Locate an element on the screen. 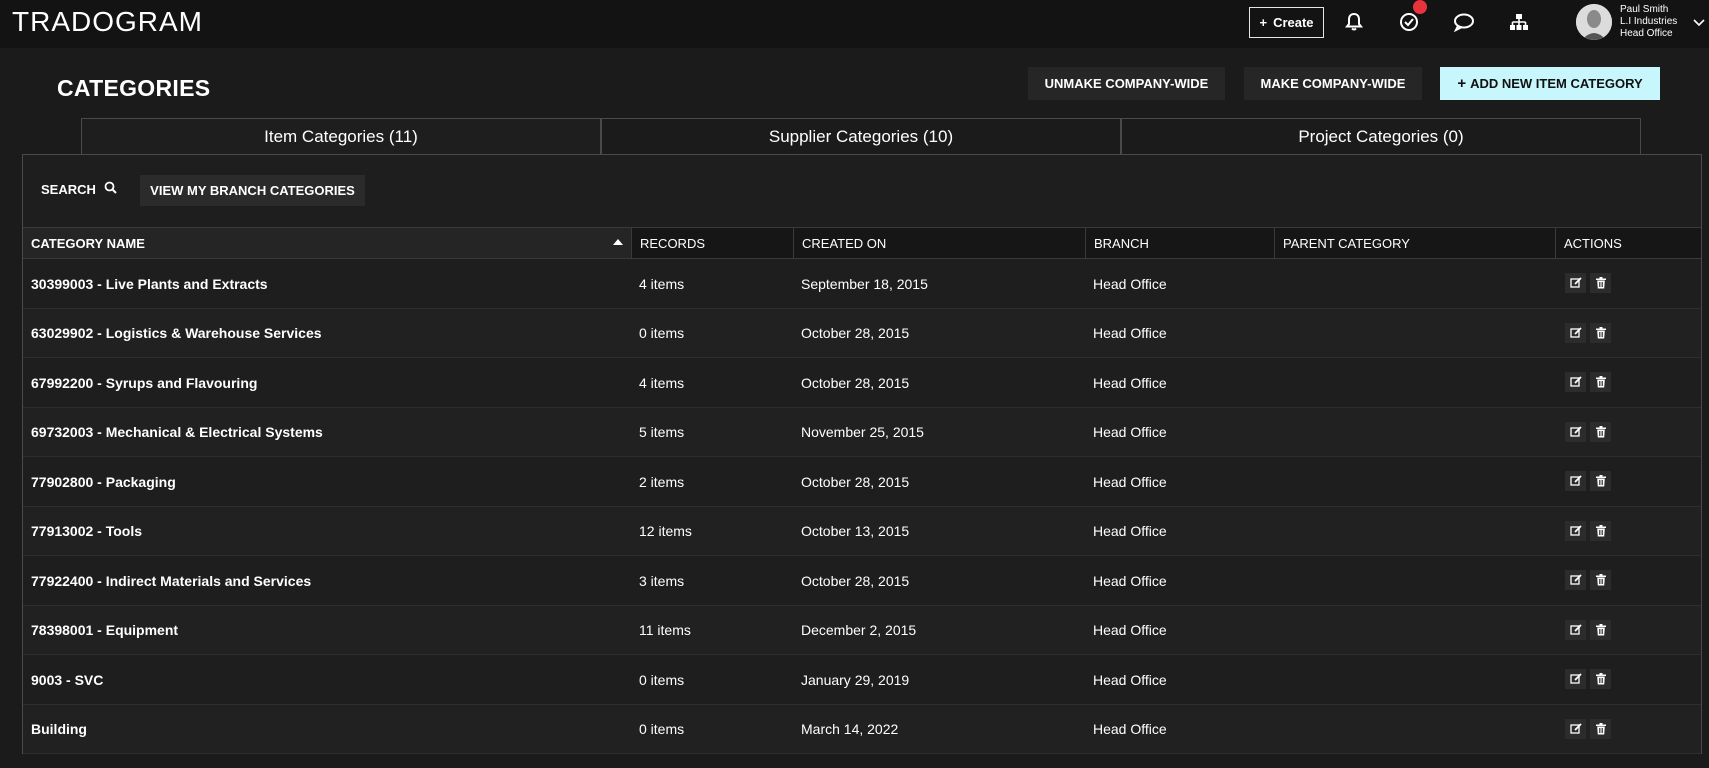 The width and height of the screenshot is (1709, 768). notification-badge is located at coordinates (1420, 7).